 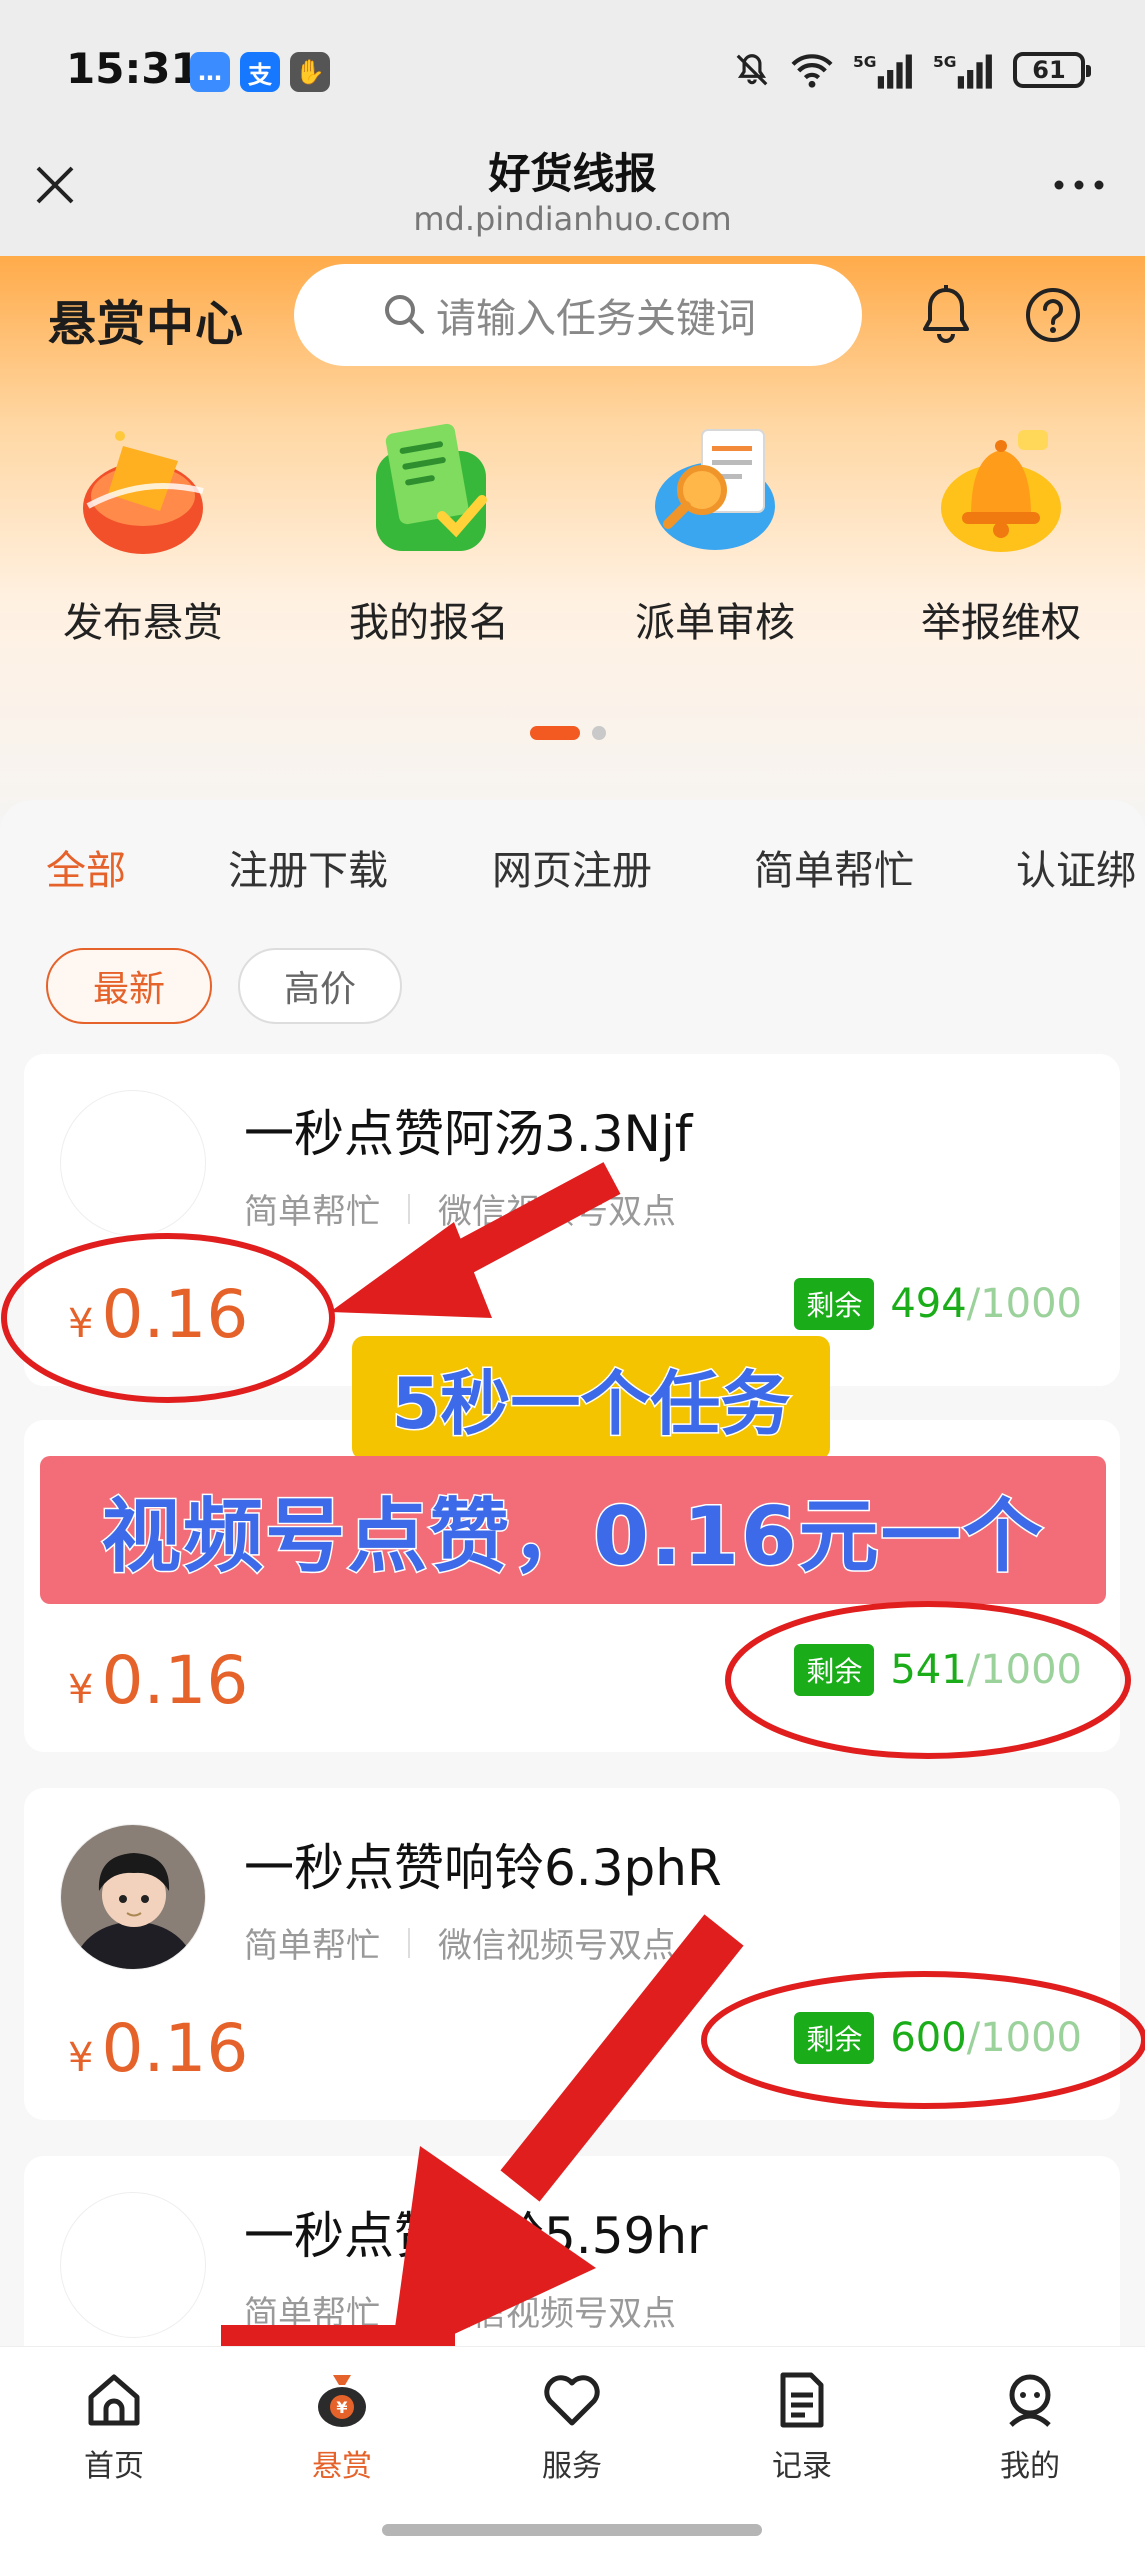 What do you see at coordinates (260, 72) in the screenshot?
I see `alipay-app-icon: 支` at bounding box center [260, 72].